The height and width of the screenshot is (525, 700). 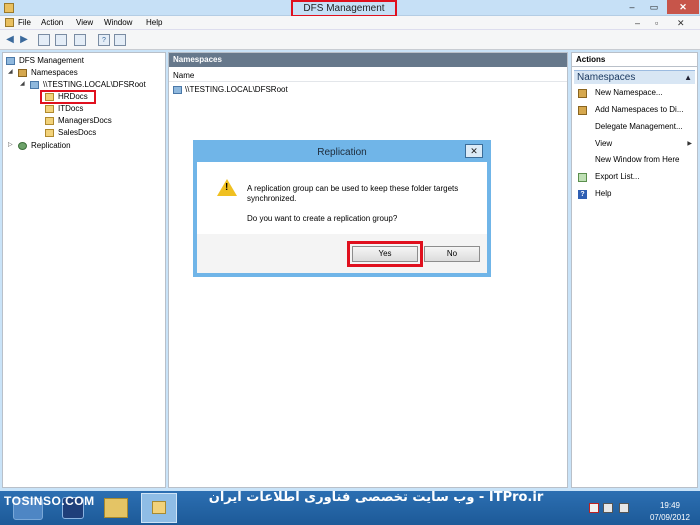 What do you see at coordinates (24, 23) in the screenshot?
I see `menu-file: File` at bounding box center [24, 23].